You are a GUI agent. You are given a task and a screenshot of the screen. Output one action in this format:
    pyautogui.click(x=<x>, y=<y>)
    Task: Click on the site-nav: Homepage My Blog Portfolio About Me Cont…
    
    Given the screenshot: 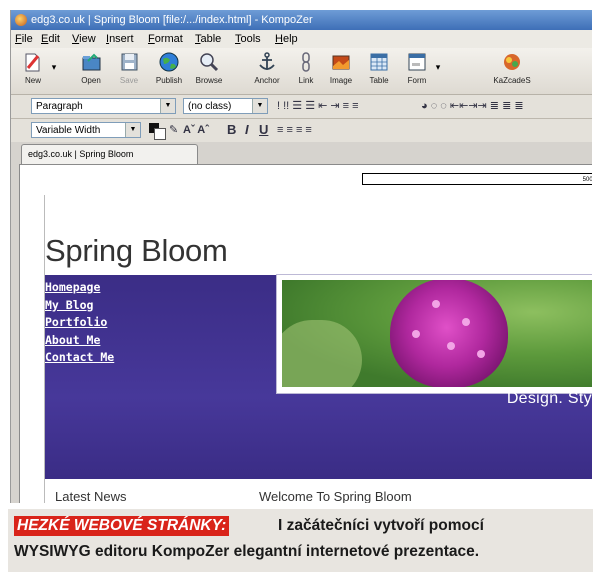 What is the action you would take?
    pyautogui.click(x=79, y=323)
    